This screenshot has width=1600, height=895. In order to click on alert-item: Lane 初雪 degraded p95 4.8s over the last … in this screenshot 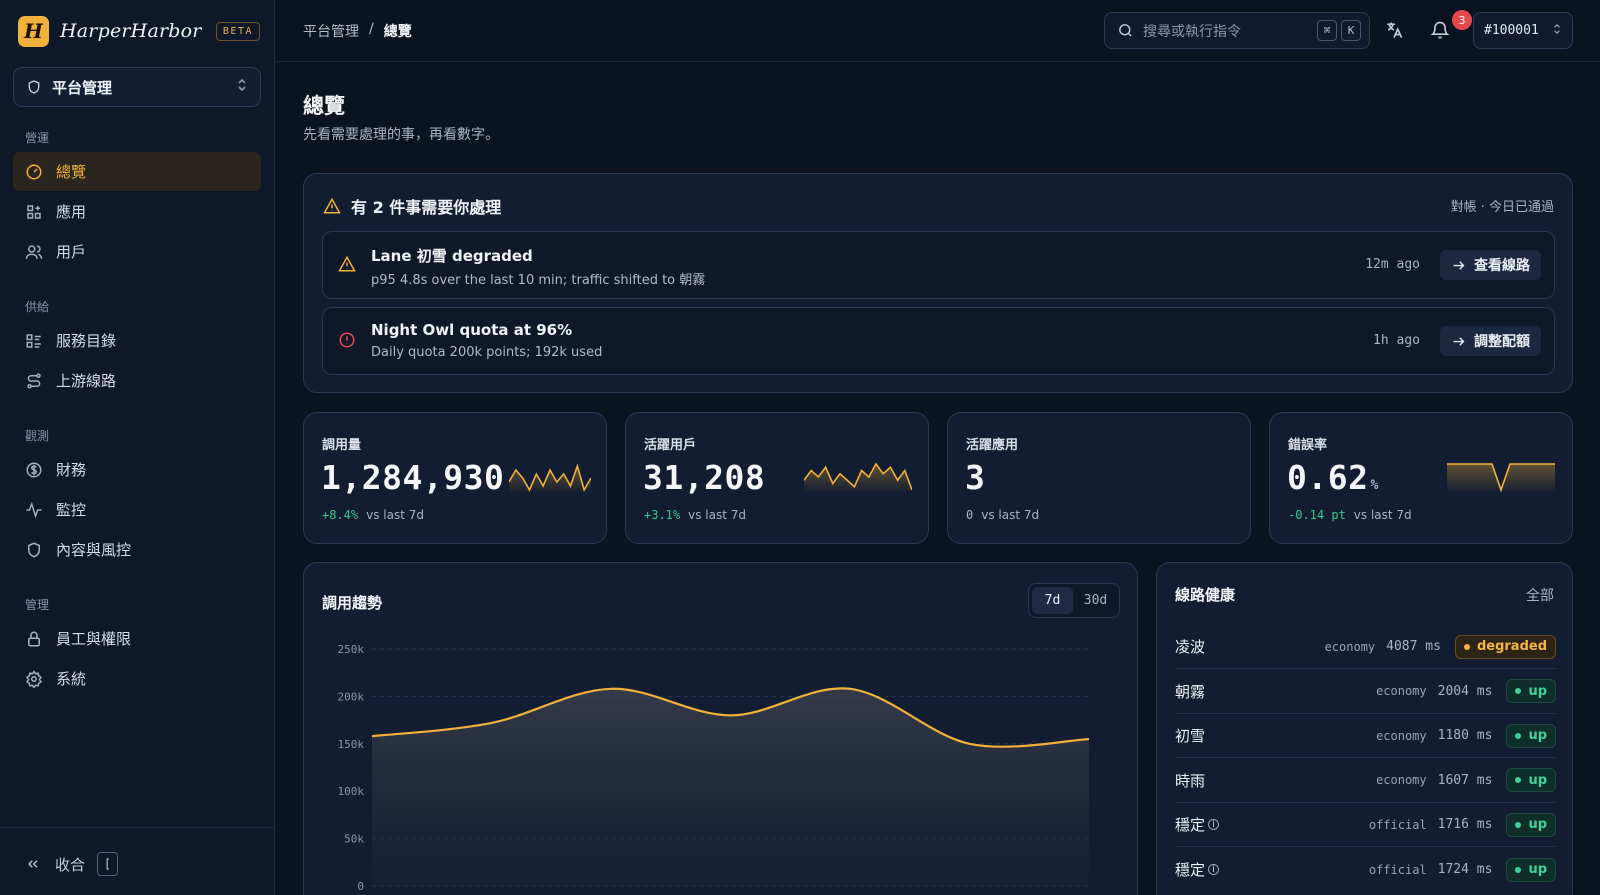, I will do `click(938, 265)`.